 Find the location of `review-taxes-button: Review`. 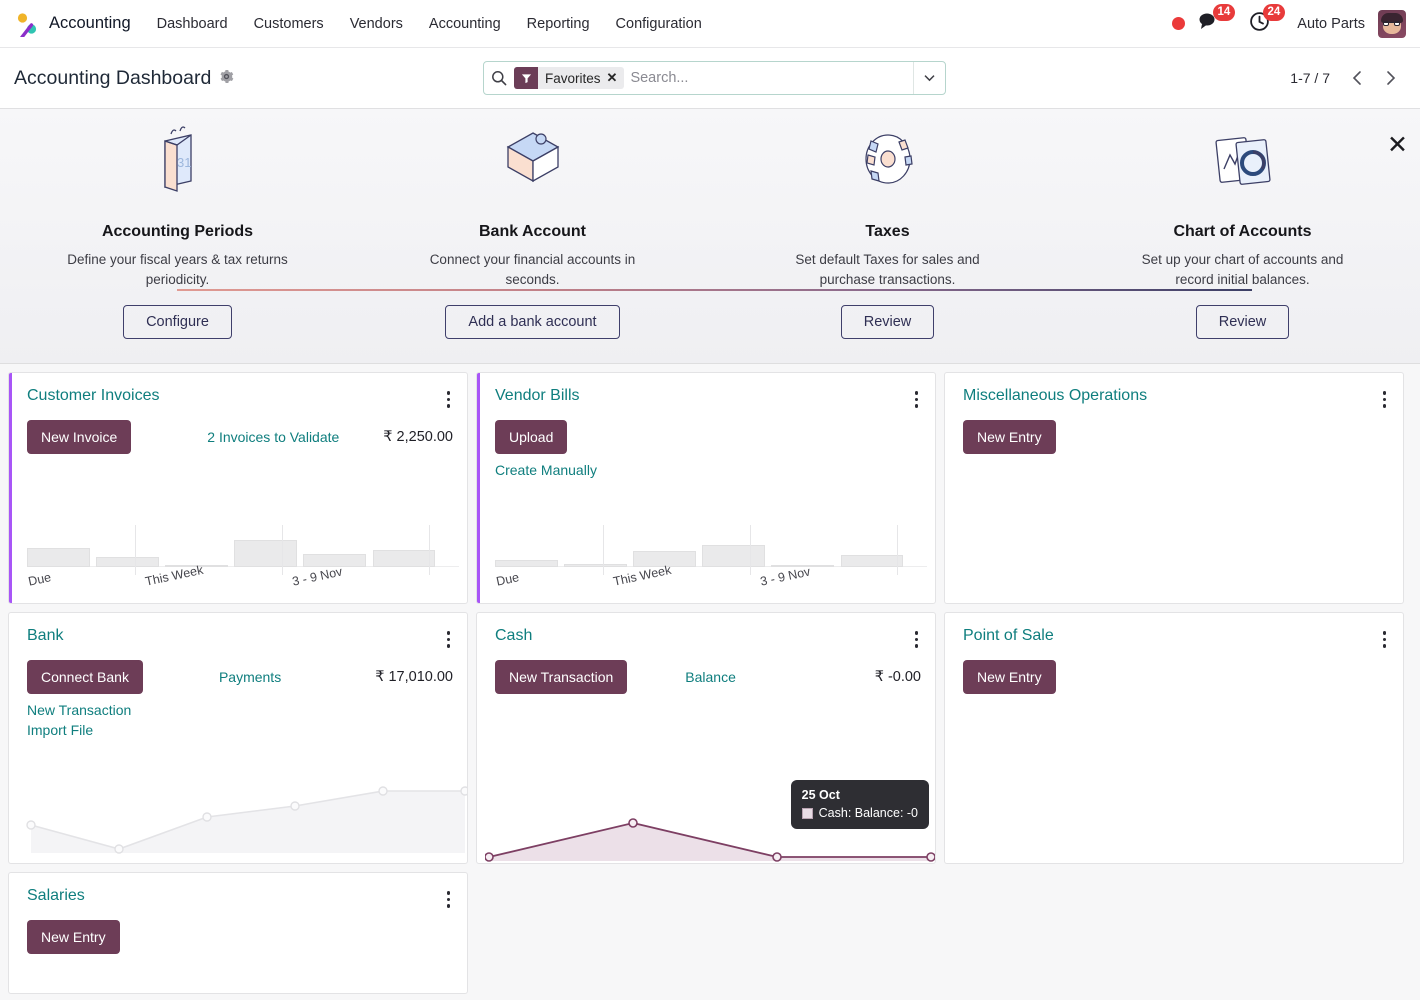

review-taxes-button: Review is located at coordinates (887, 322).